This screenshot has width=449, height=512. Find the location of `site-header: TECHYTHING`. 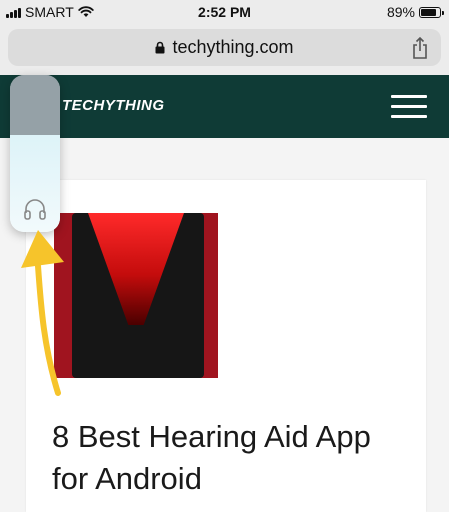

site-header: TECHYTHING is located at coordinates (224, 106).